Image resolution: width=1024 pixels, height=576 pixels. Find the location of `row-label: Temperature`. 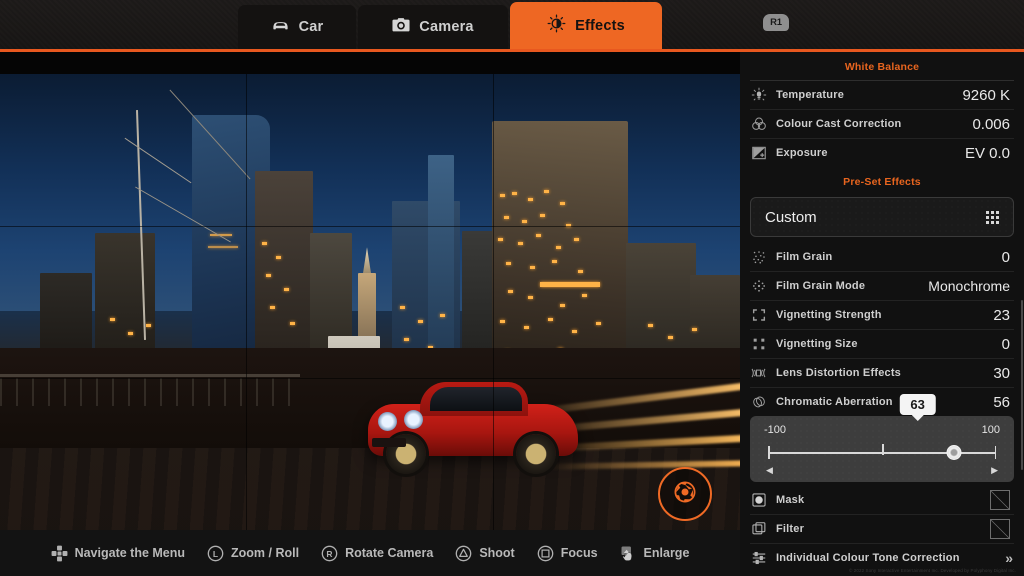

row-label: Temperature is located at coordinates (810, 95).